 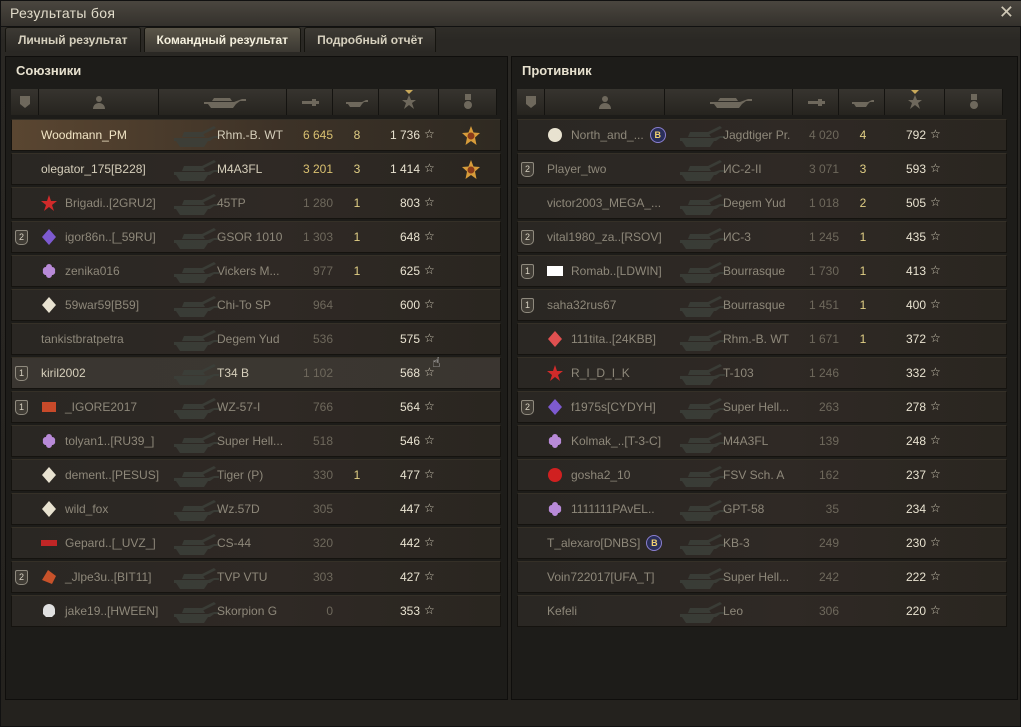 I want to click on player-row: 2 f1975s[CYDYH] Super Hell... 263 278 ☆, so click(x=762, y=407).